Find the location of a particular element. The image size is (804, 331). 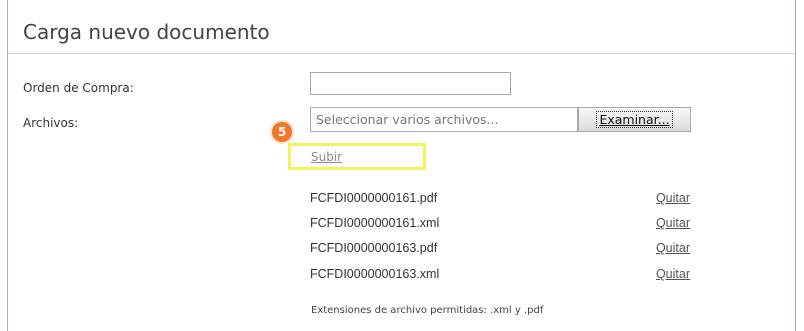

file-row: FCFDI0000000161.xml Quitar is located at coordinates (500, 225).